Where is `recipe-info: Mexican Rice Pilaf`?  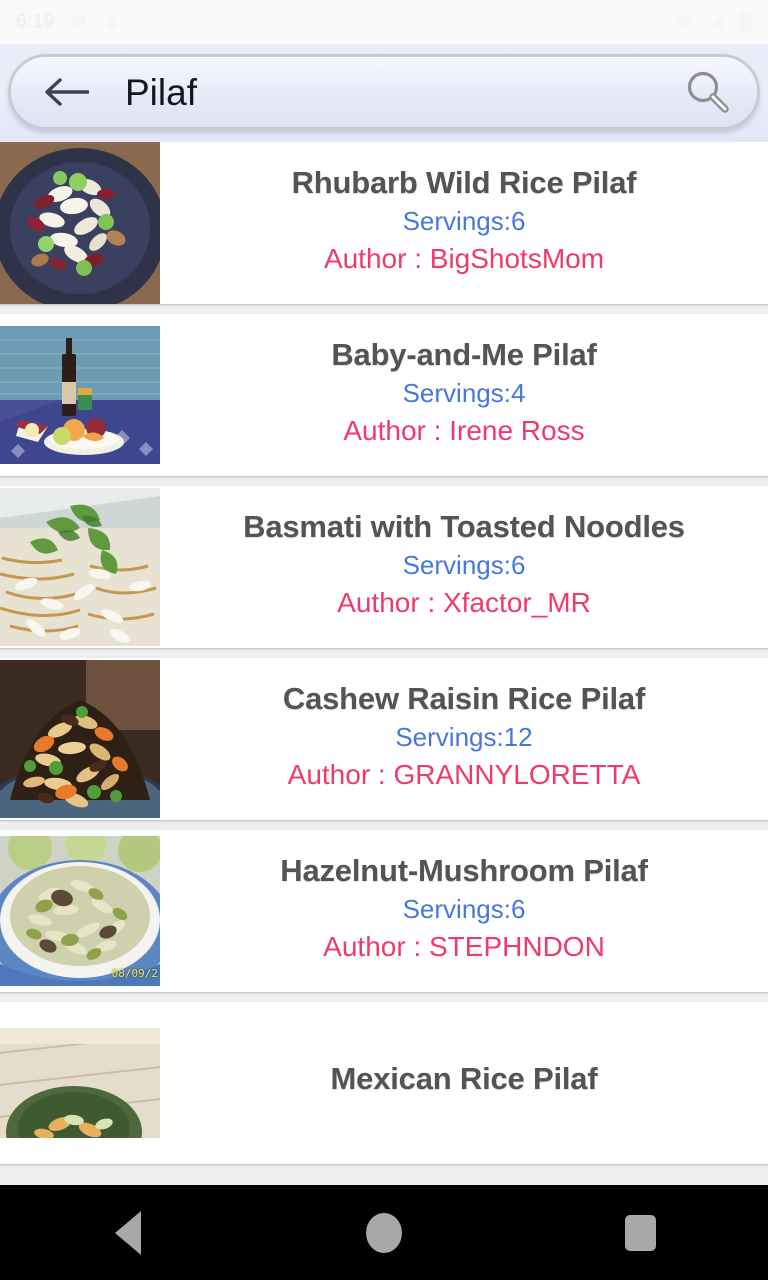 recipe-info: Mexican Rice Pilaf is located at coordinates (464, 1083).